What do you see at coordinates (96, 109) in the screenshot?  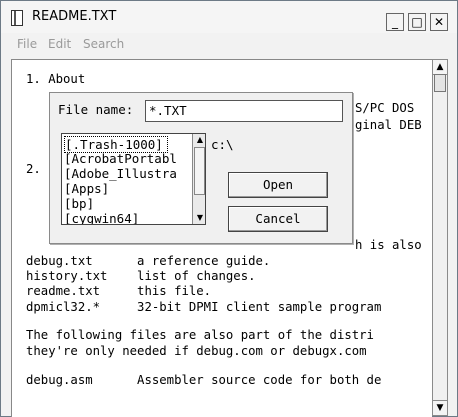 I see `filename-label: File name:` at bounding box center [96, 109].